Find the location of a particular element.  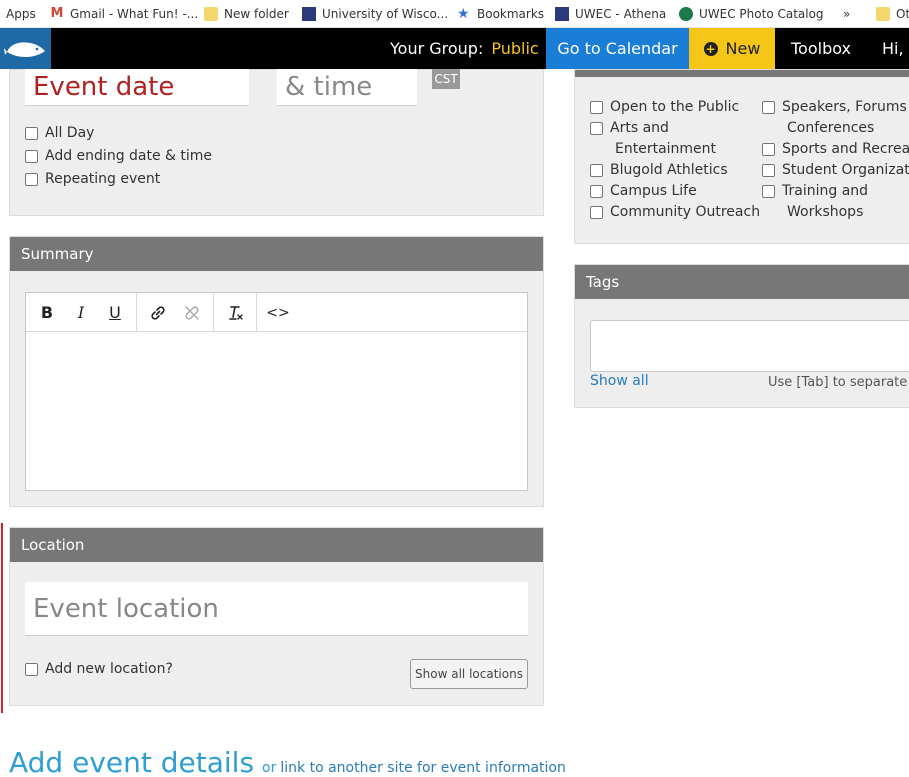

app-logo is located at coordinates (25, 48).